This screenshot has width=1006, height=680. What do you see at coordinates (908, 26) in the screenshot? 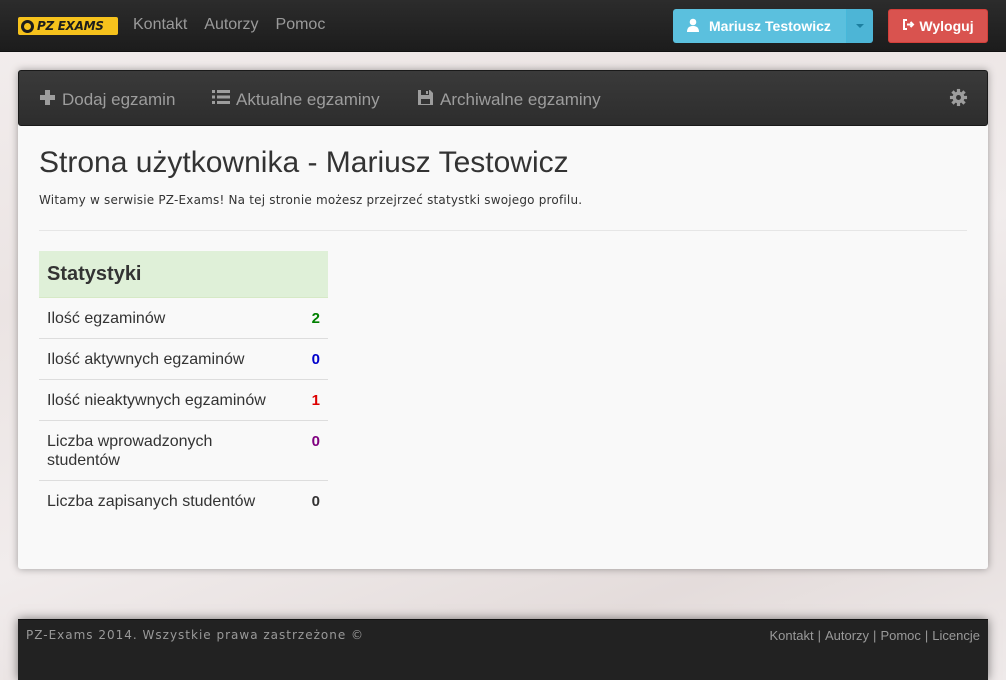
I see `sign-out-icon` at bounding box center [908, 26].